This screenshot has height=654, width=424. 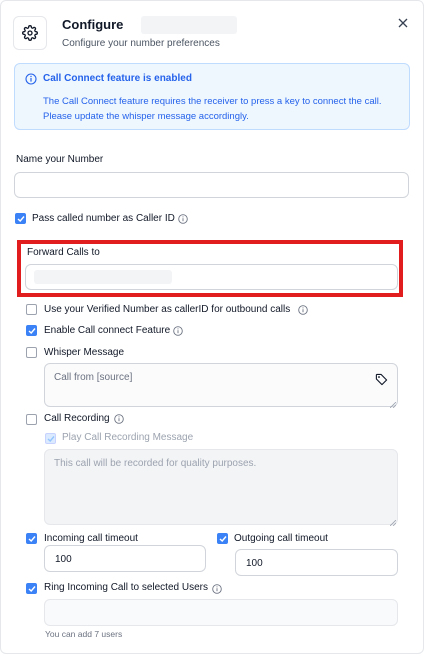 I want to click on redacted-forward-number, so click(x=103, y=277).